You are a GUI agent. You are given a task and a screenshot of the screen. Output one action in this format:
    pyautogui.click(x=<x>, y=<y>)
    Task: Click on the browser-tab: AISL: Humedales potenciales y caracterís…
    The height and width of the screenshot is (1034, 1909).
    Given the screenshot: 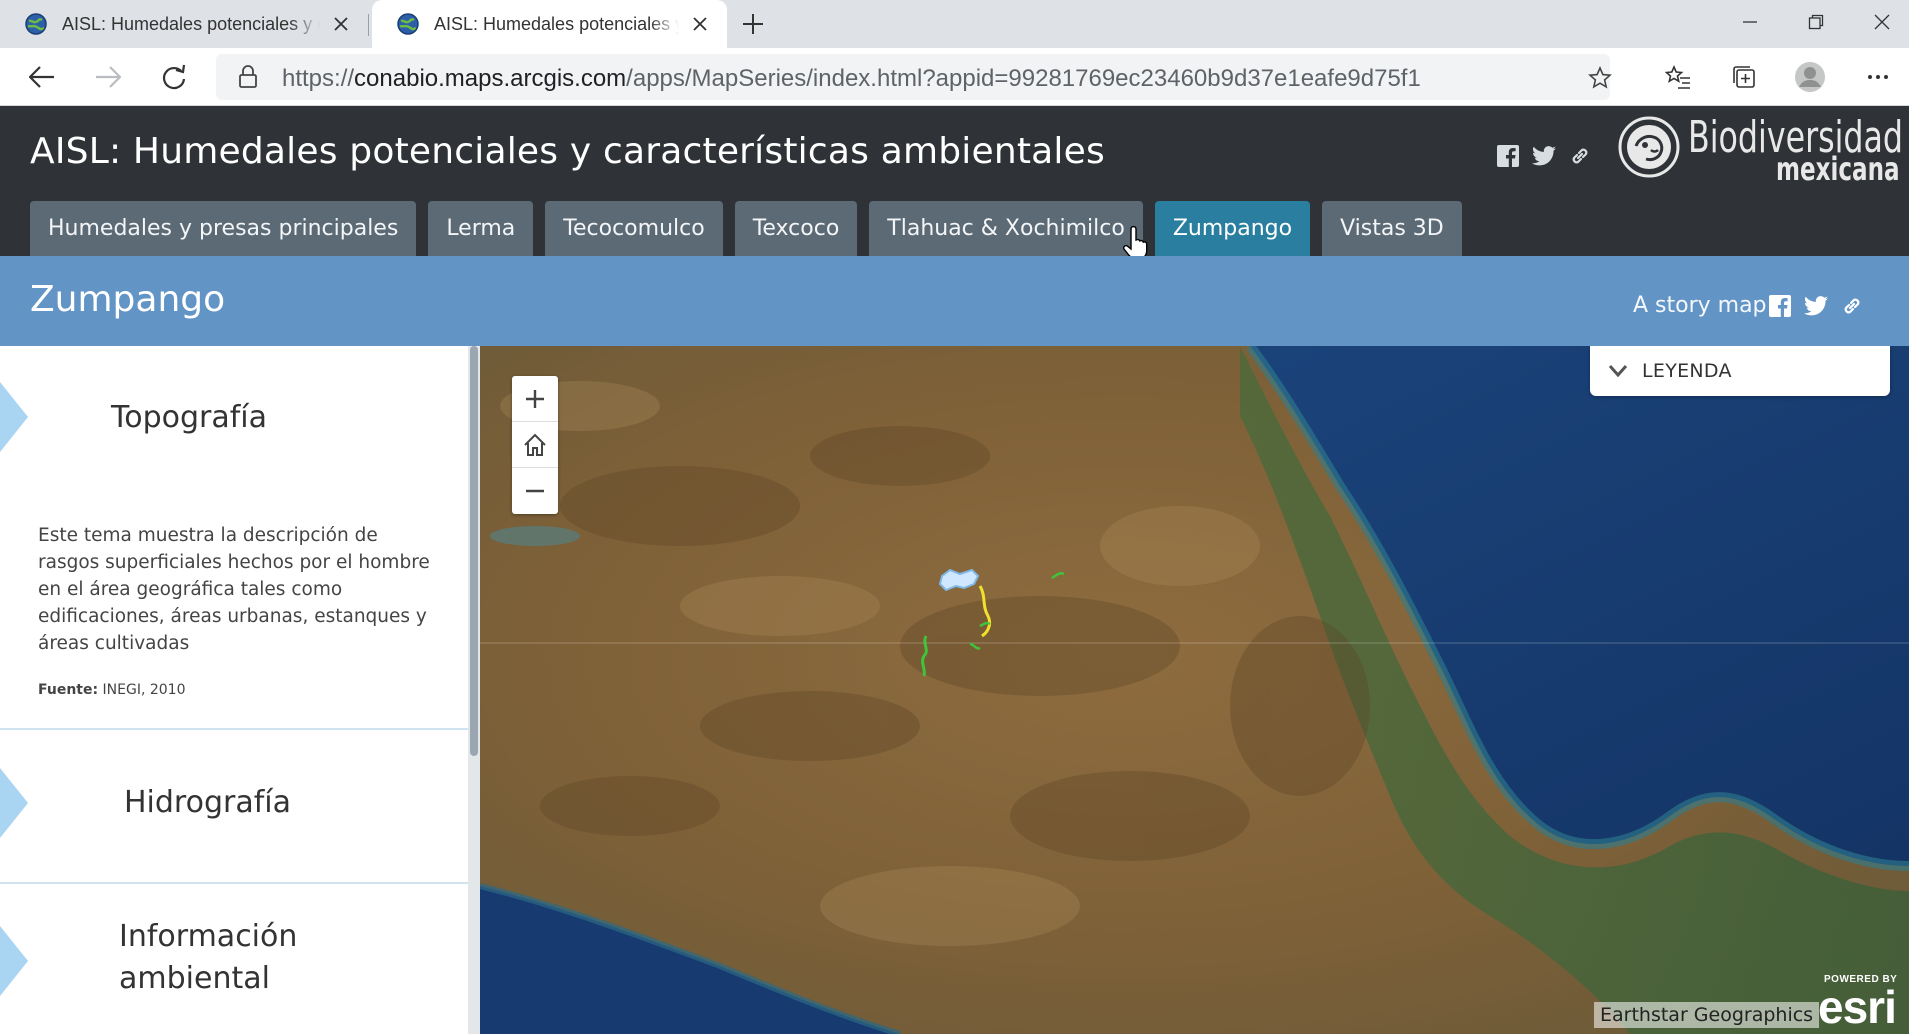 What is the action you would take?
    pyautogui.click(x=184, y=24)
    